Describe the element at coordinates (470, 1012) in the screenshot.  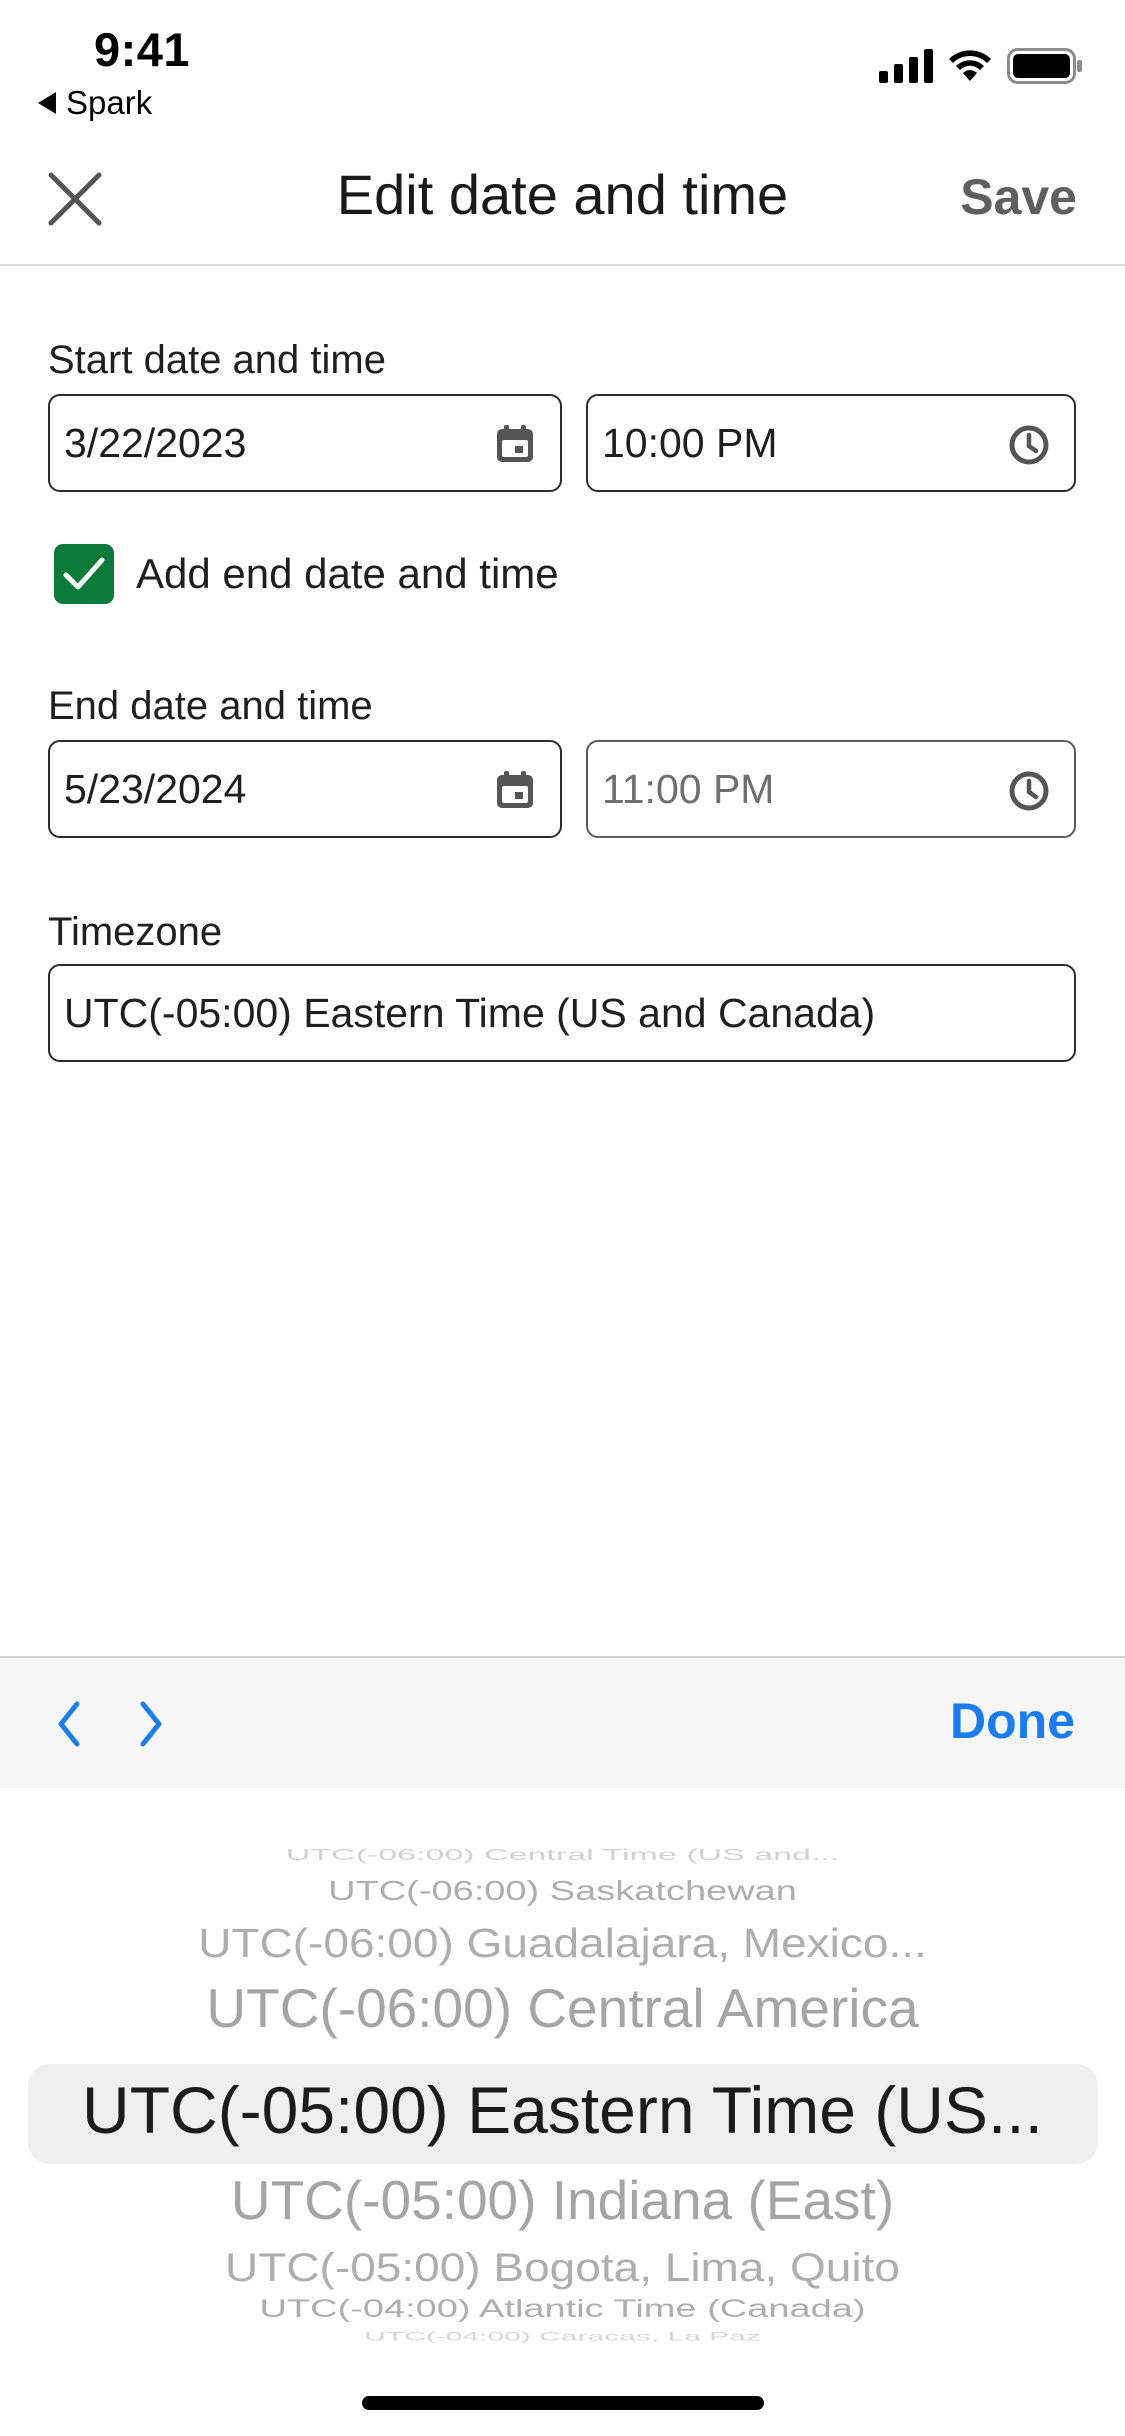
I see `timezone-value: UTC(-05:00) Eastern Time (US and Canada)` at that location.